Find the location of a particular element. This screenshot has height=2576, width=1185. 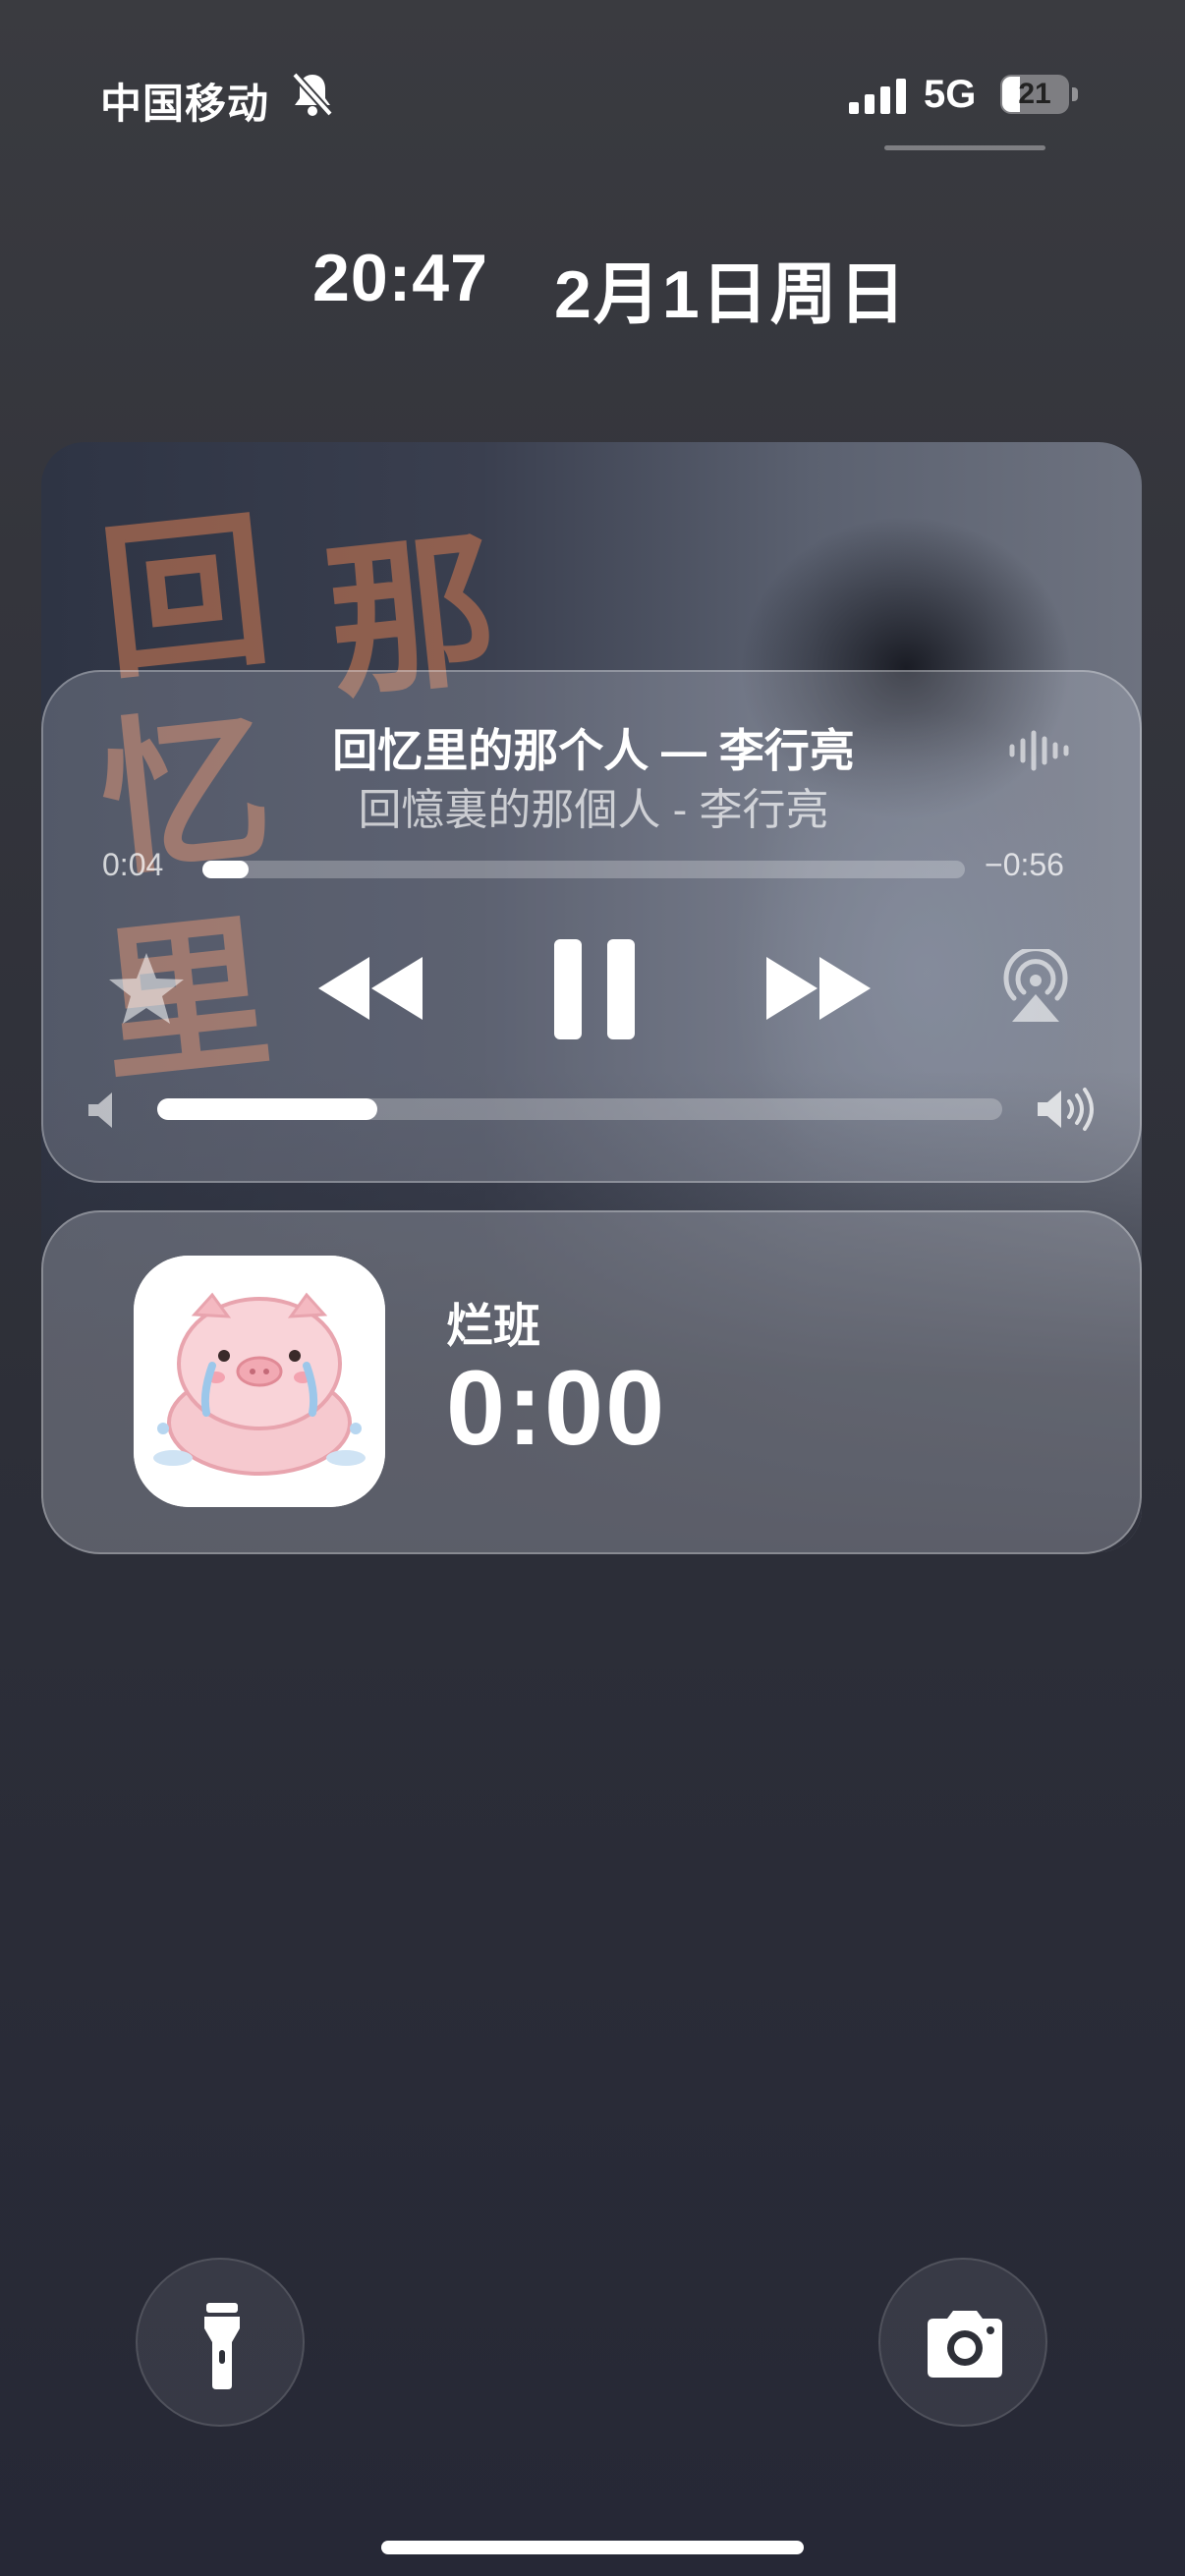

activity-timer-value: 0:00 is located at coordinates (557, 1407).